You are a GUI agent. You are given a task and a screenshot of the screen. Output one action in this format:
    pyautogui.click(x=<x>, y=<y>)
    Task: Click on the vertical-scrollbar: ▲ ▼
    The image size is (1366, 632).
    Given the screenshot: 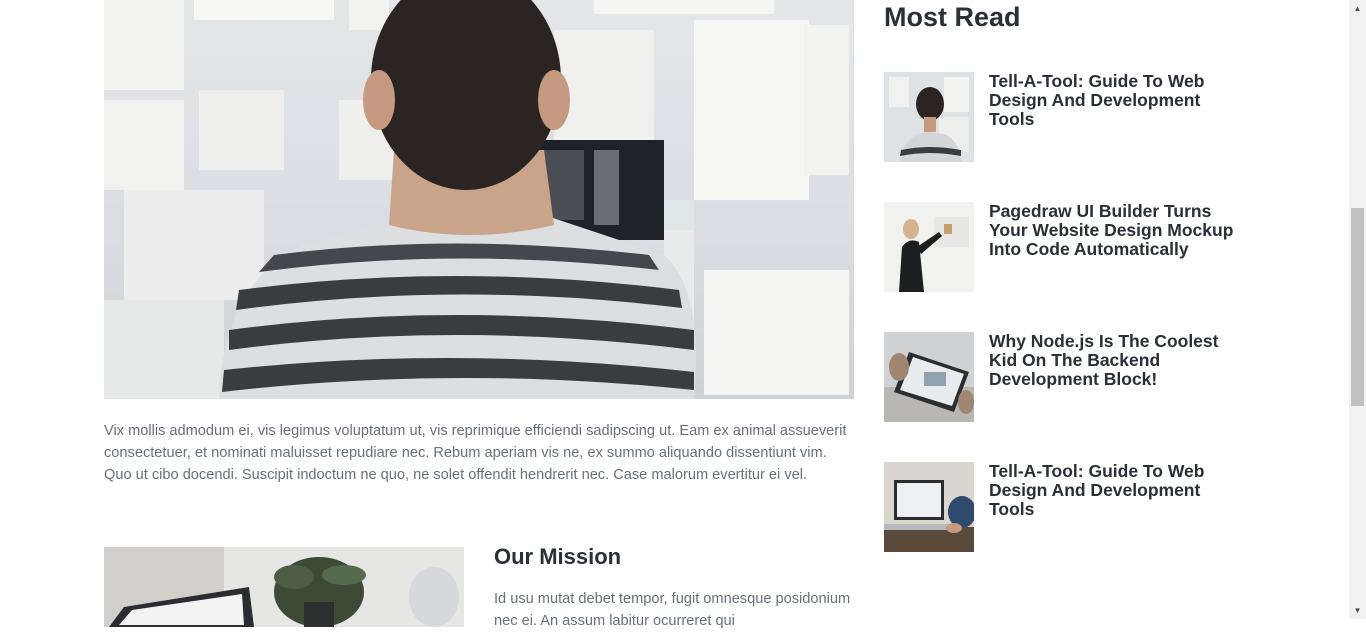 What is the action you would take?
    pyautogui.click(x=1357, y=309)
    